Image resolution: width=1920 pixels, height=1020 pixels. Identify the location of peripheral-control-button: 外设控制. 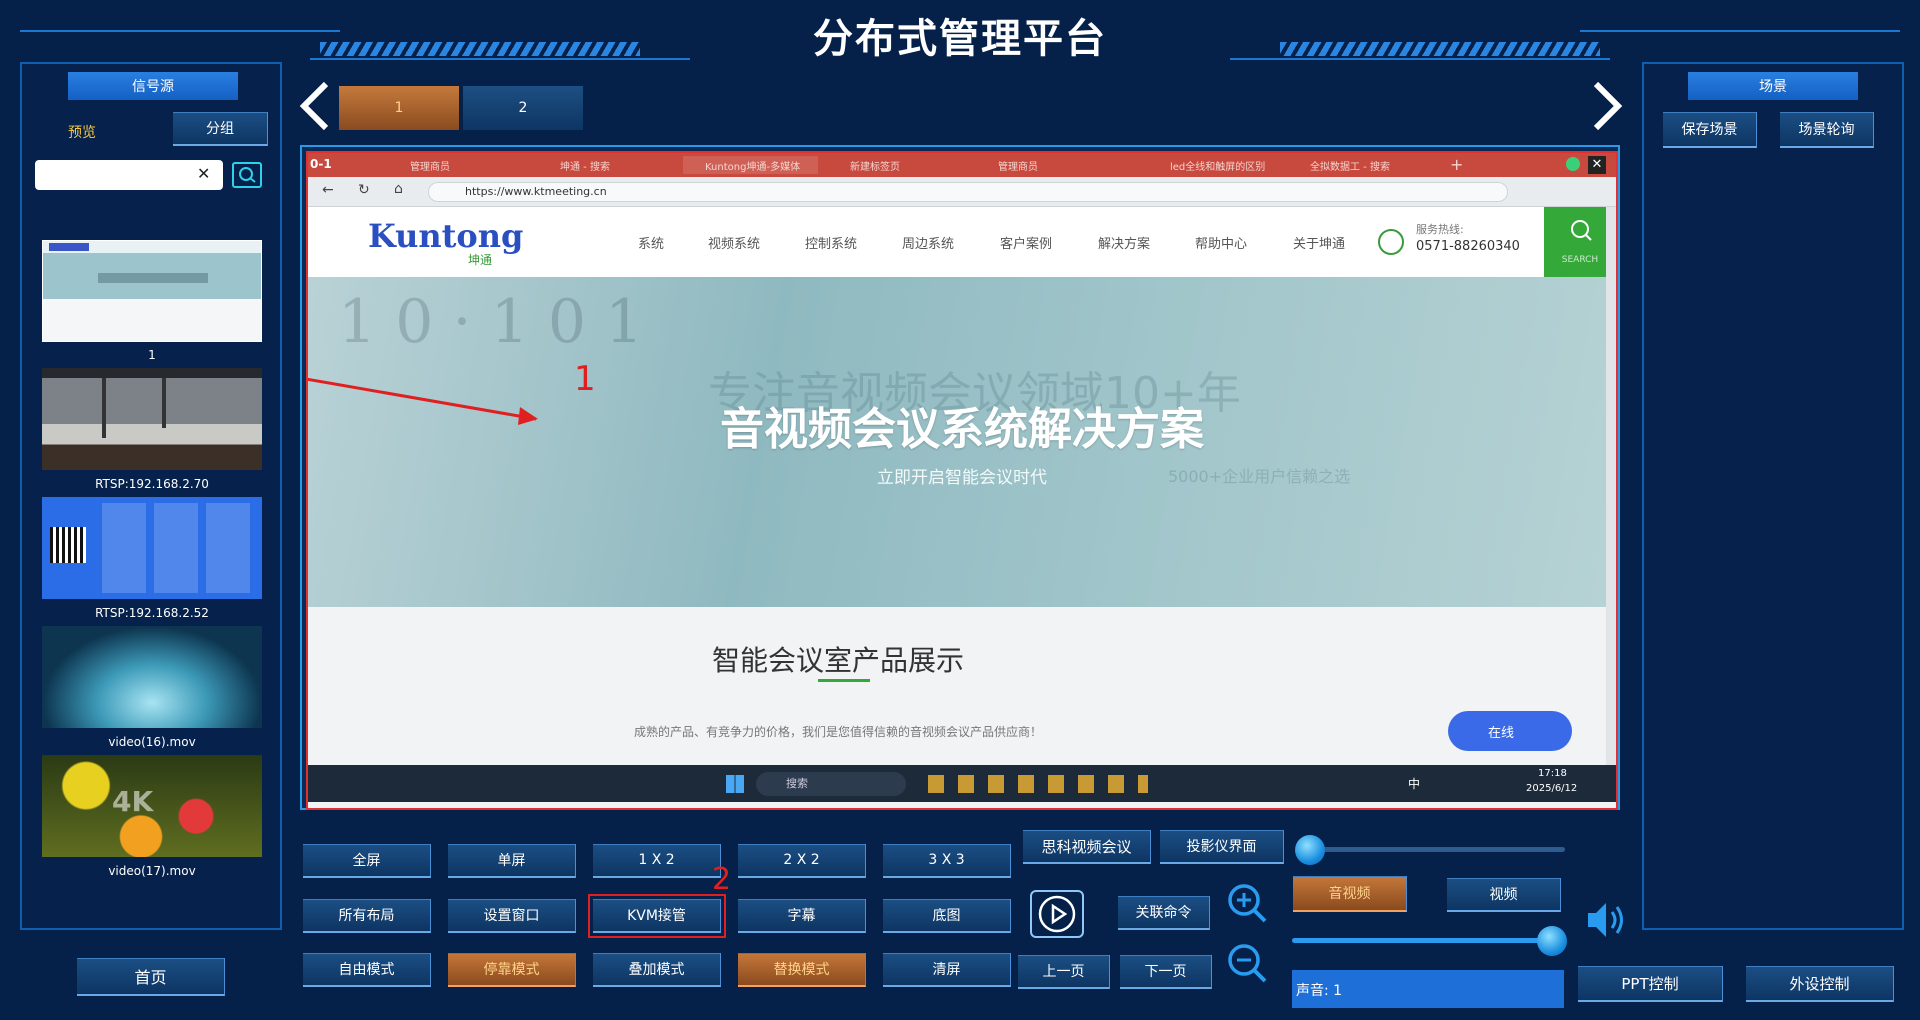
(1820, 984).